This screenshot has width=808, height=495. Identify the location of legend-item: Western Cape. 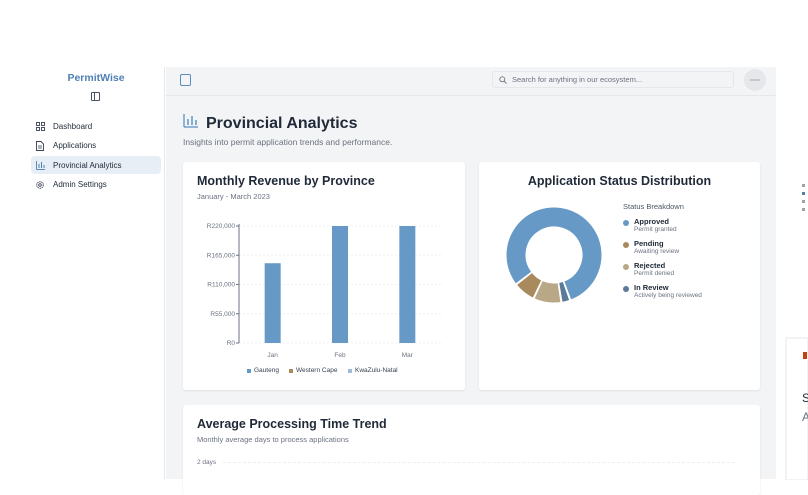
(313, 370).